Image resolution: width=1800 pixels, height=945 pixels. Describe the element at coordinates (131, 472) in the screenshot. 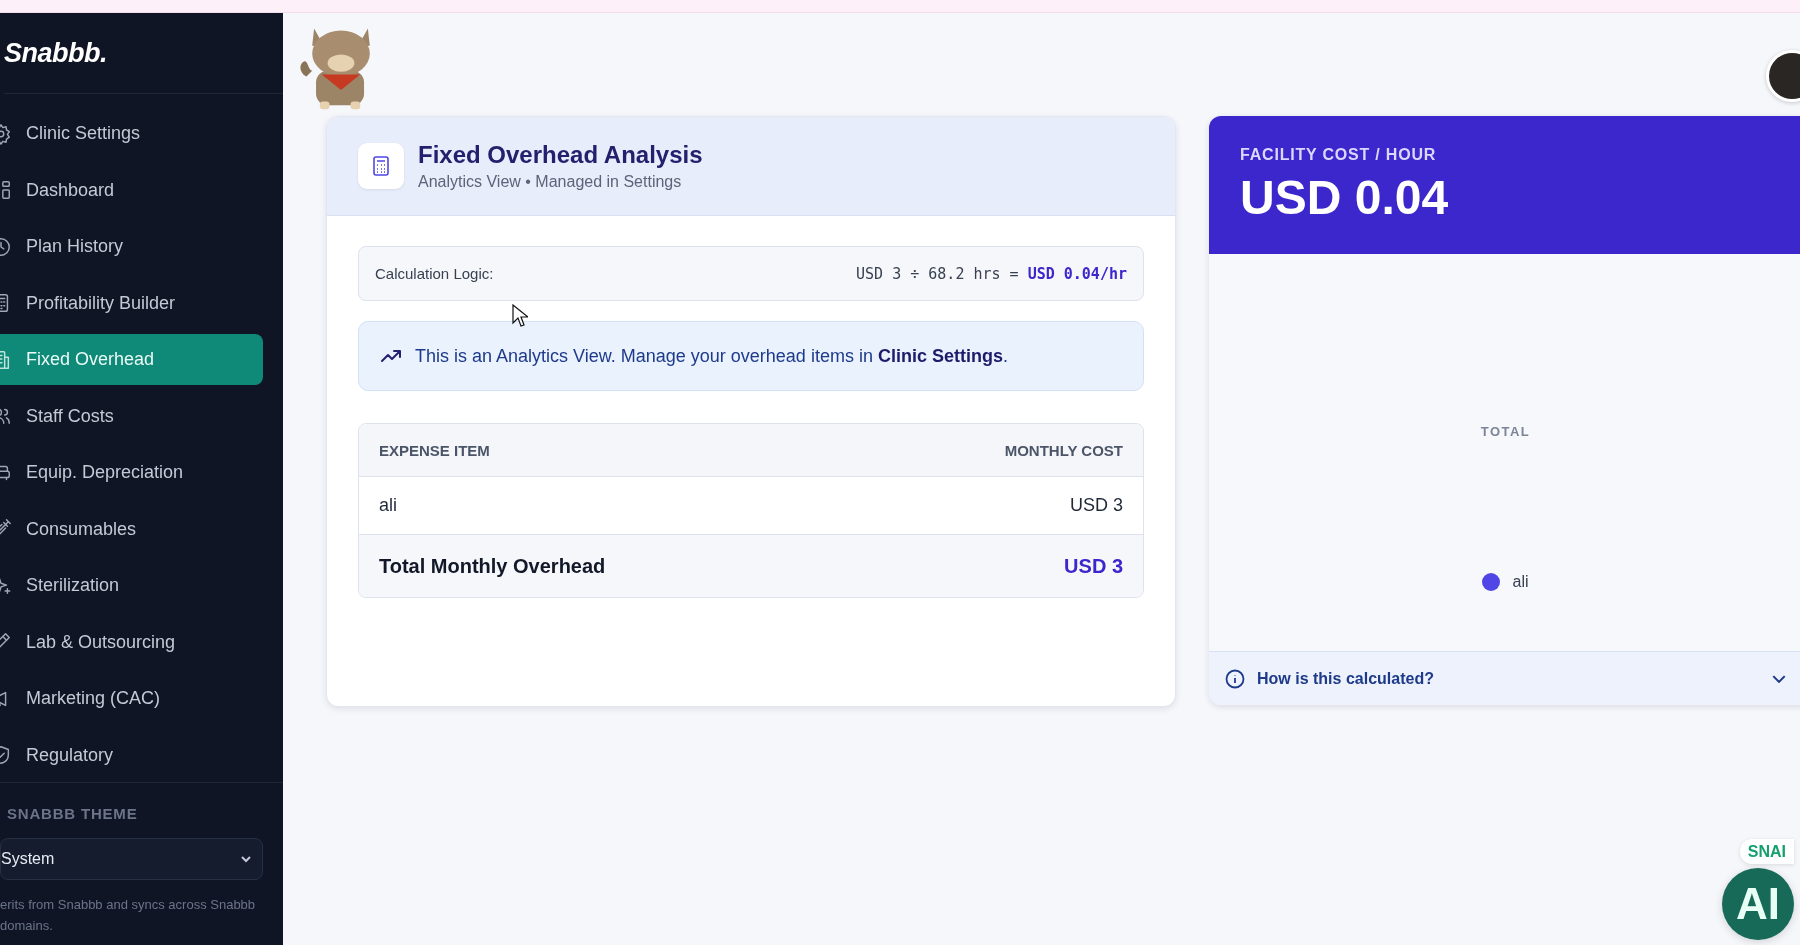

I see `sidebar-item: Equip. Depreciation` at that location.